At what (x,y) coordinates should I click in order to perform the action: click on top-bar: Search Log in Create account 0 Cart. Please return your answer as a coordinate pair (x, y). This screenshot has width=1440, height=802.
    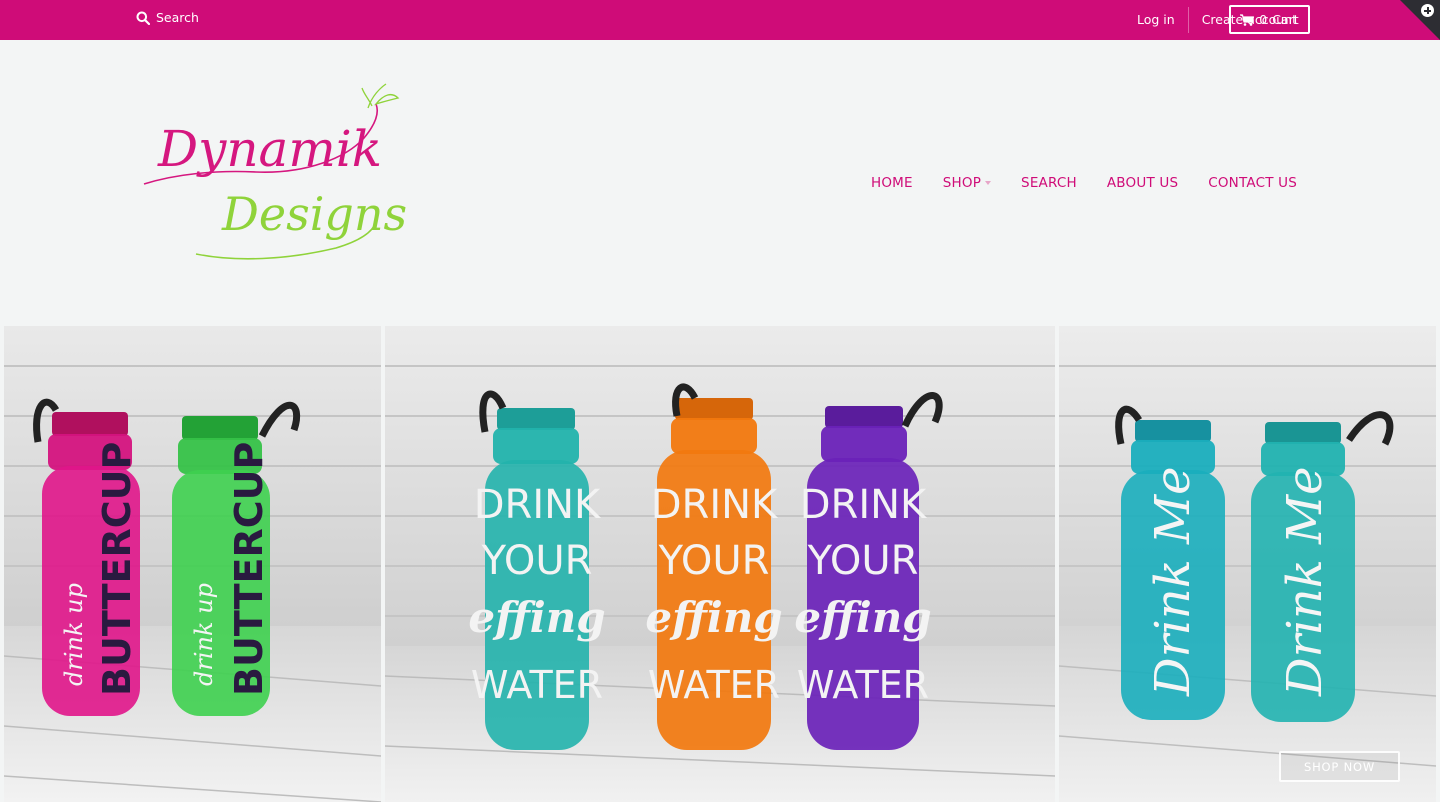
    Looking at the image, I should click on (720, 20).